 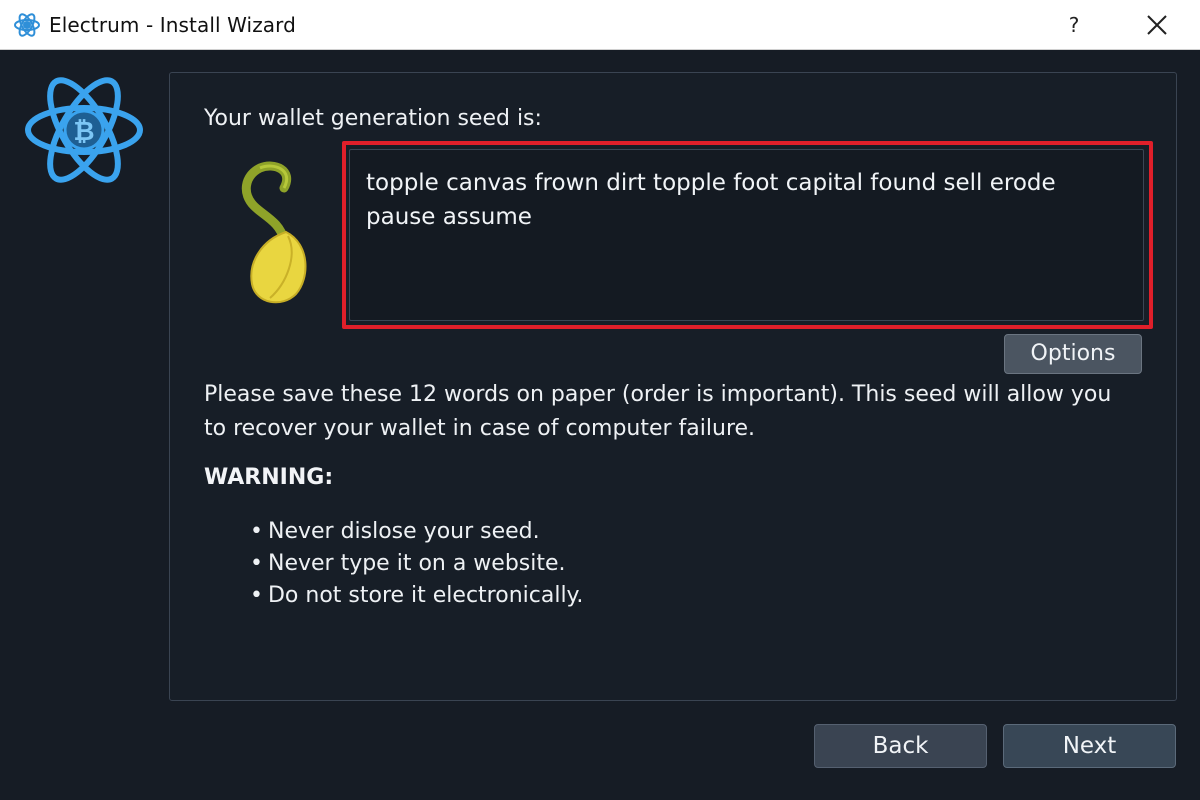 I want to click on warning-item: Do not store it electronically., so click(x=416, y=596).